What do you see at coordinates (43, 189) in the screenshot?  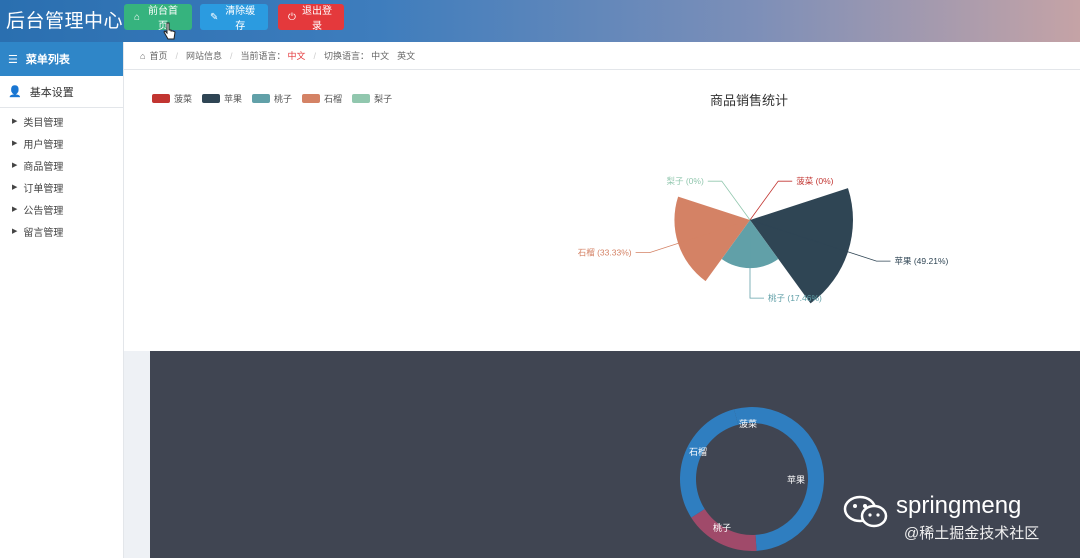 I see `sidebar-item-label: 订单管理` at bounding box center [43, 189].